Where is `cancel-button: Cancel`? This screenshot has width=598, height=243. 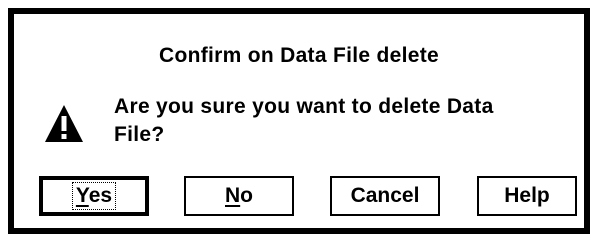 cancel-button: Cancel is located at coordinates (385, 196).